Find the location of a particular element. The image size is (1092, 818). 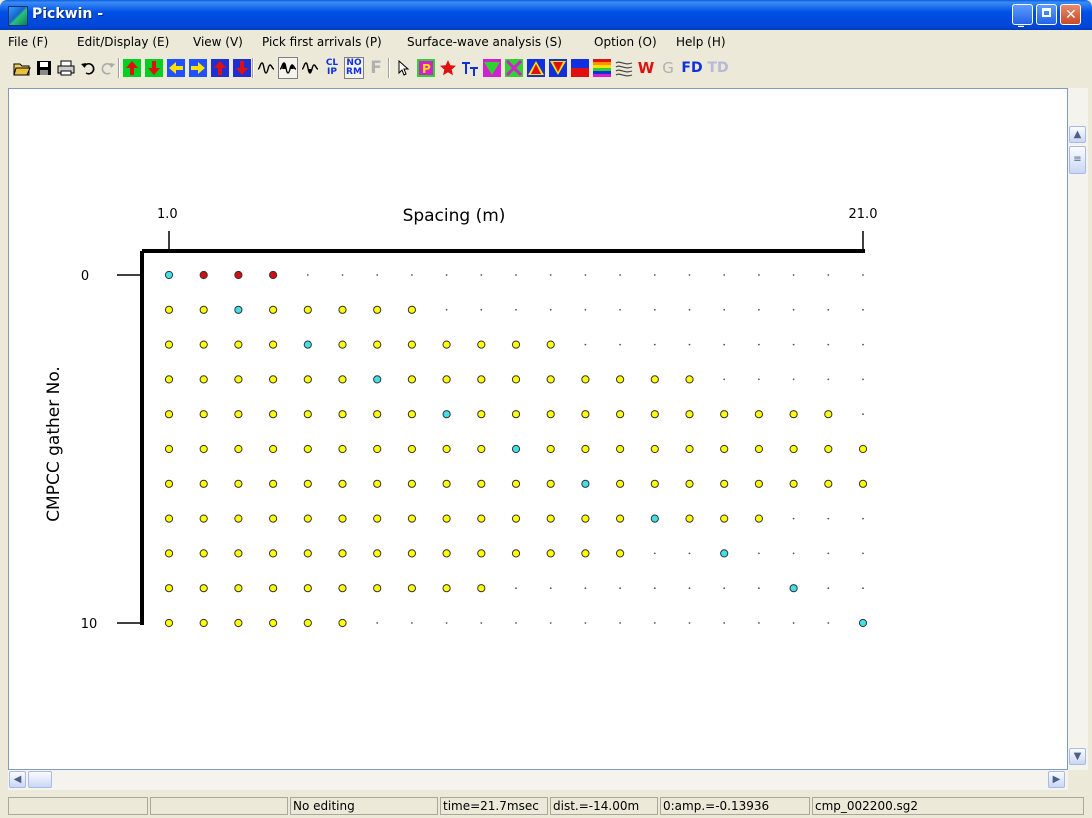

color-bar-icon is located at coordinates (580, 68).